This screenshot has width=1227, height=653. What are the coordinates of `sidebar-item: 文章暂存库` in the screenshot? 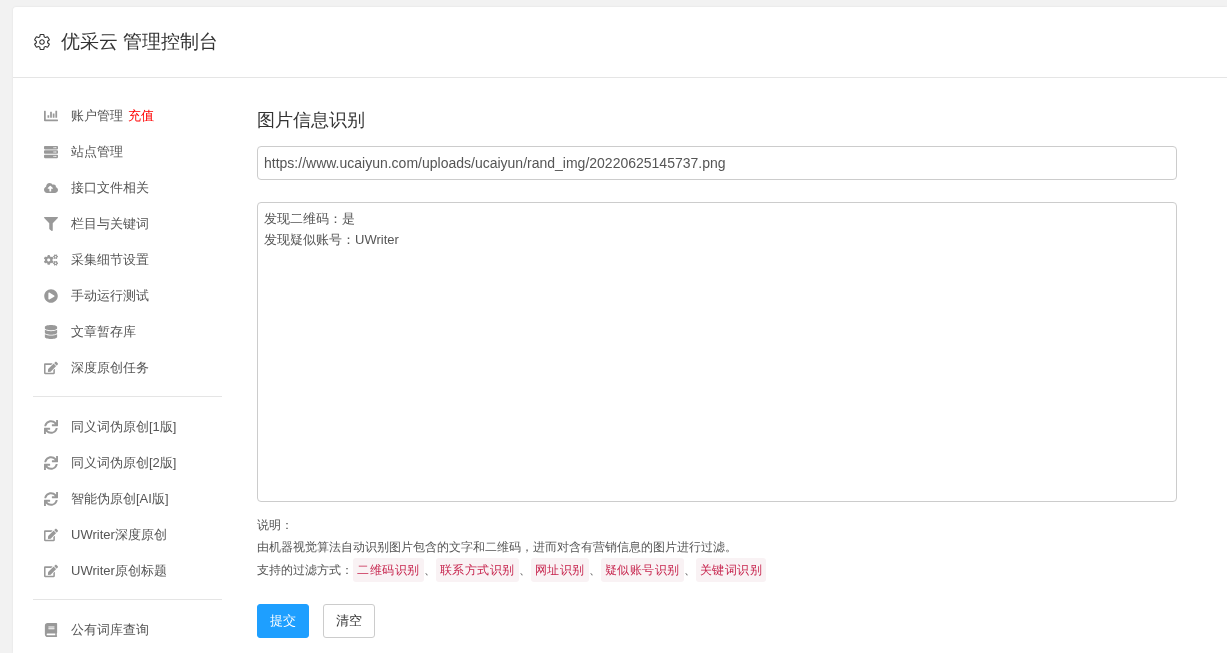 It's located at (127, 332).